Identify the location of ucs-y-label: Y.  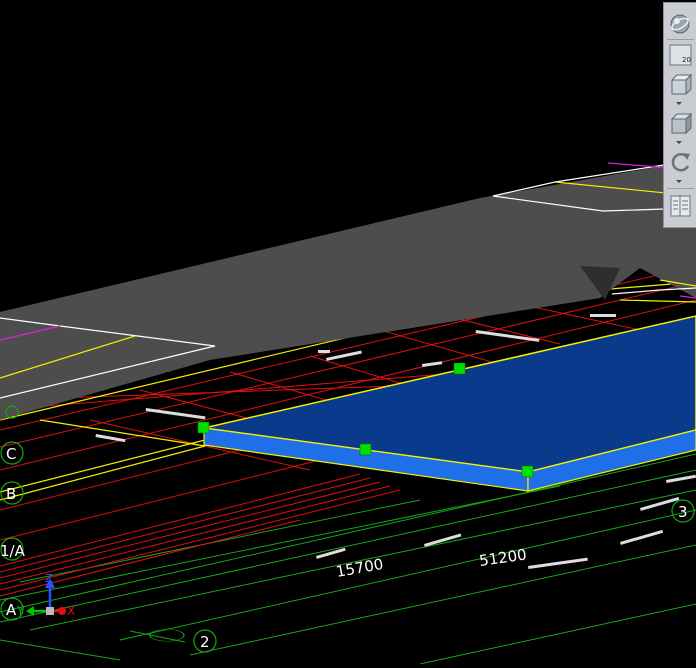
(20, 611).